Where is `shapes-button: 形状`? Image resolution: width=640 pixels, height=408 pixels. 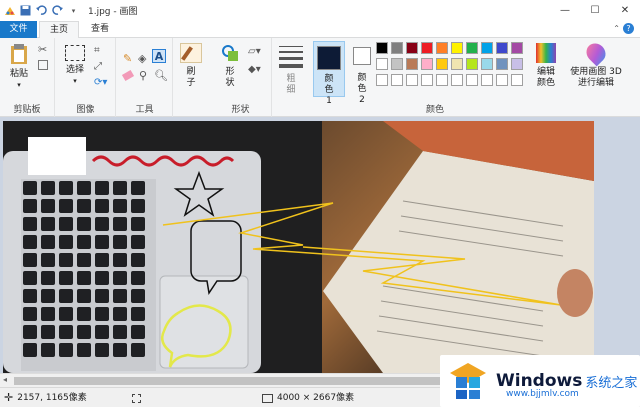 shapes-button: 形状 is located at coordinates (230, 66).